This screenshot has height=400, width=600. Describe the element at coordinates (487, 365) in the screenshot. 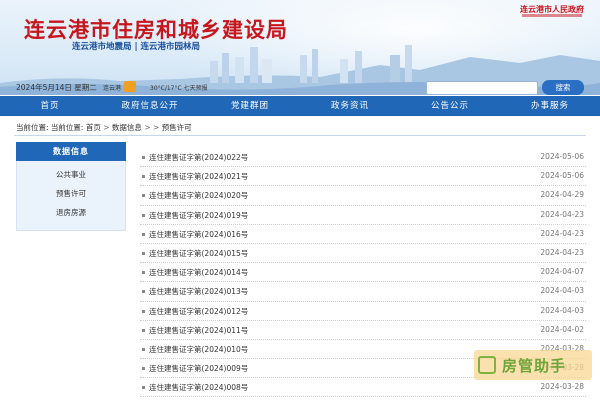

I see `house-icon` at that location.